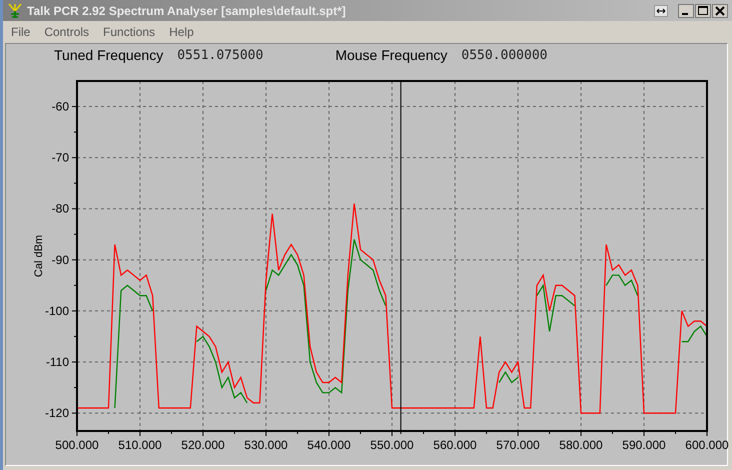 The width and height of the screenshot is (732, 470). I want to click on x-tick-label: 510.000, so click(140, 445).